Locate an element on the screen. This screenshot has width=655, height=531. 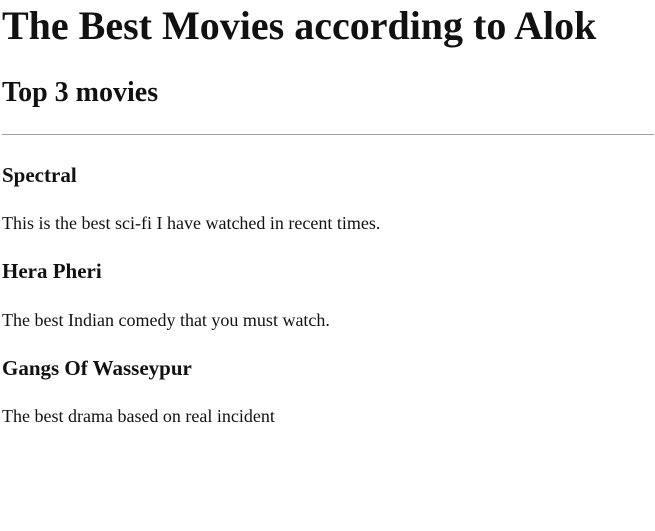
page-subtitle: Top 3 movies is located at coordinates (80, 92).